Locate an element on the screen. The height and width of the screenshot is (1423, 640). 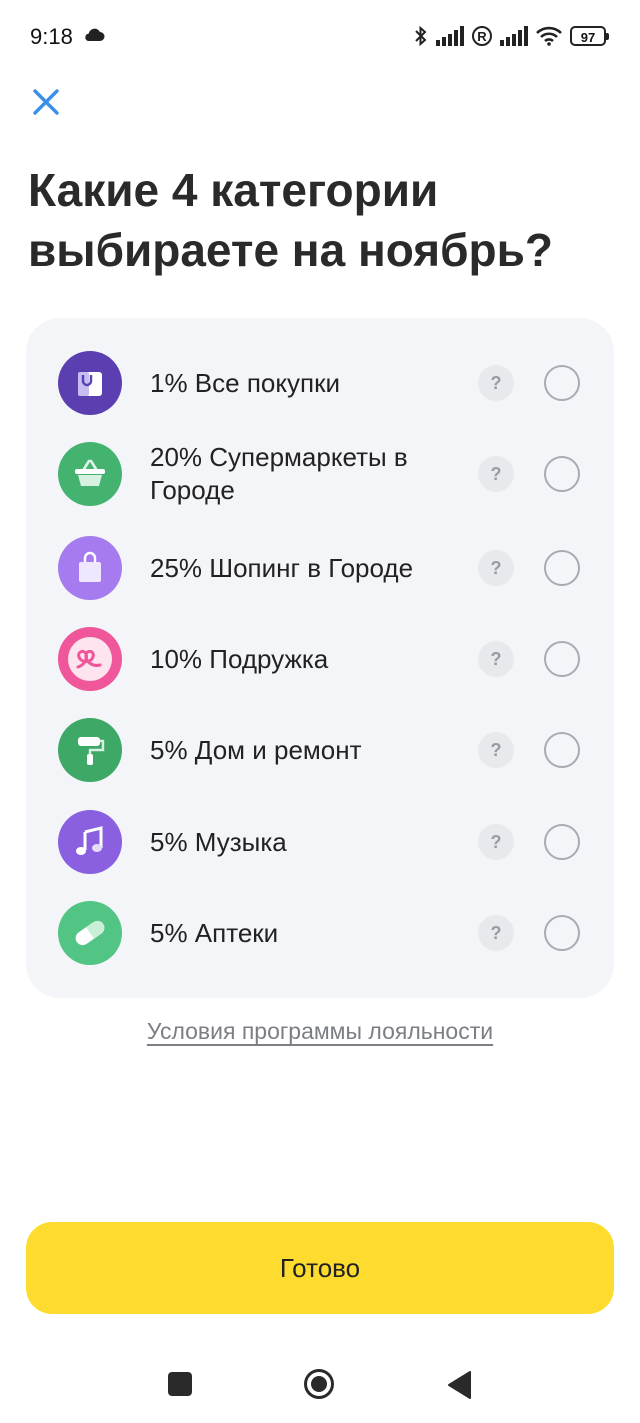
home-icon is located at coordinates (319, 1384).